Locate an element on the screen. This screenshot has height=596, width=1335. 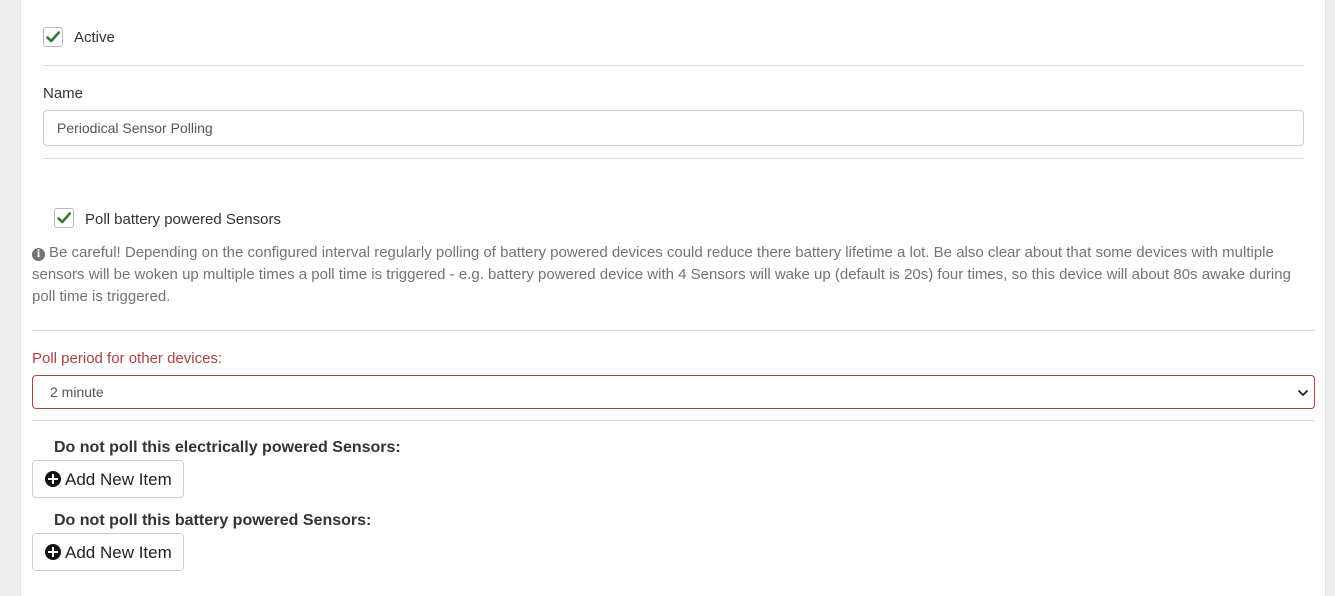
add-electric-item-label: Add New Item is located at coordinates (118, 479).